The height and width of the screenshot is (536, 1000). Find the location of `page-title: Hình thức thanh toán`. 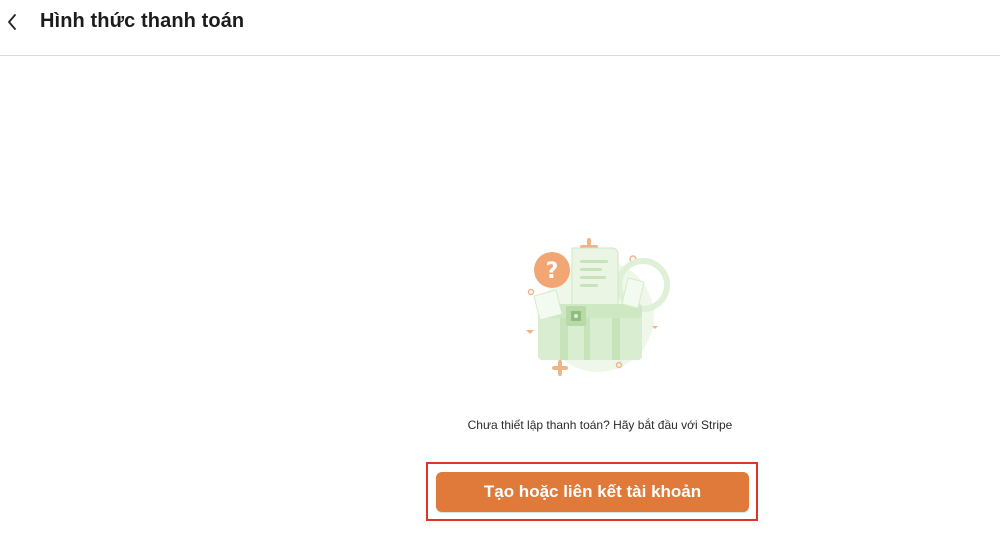

page-title: Hình thức thanh toán is located at coordinates (142, 21).